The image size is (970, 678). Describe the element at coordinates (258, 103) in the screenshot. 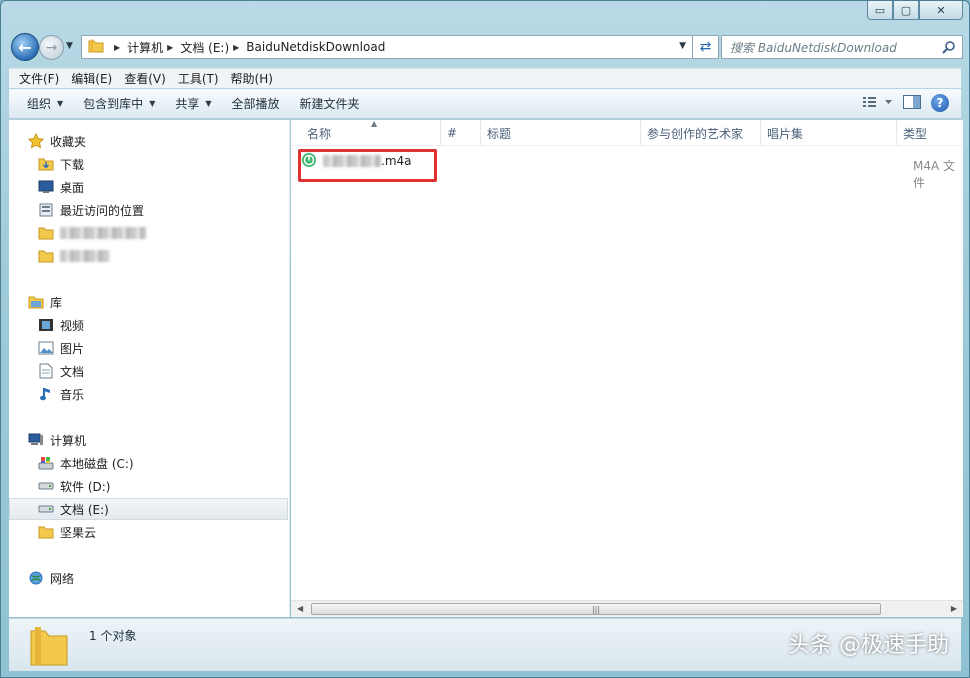

I see `play-all-button: 全部播放` at that location.